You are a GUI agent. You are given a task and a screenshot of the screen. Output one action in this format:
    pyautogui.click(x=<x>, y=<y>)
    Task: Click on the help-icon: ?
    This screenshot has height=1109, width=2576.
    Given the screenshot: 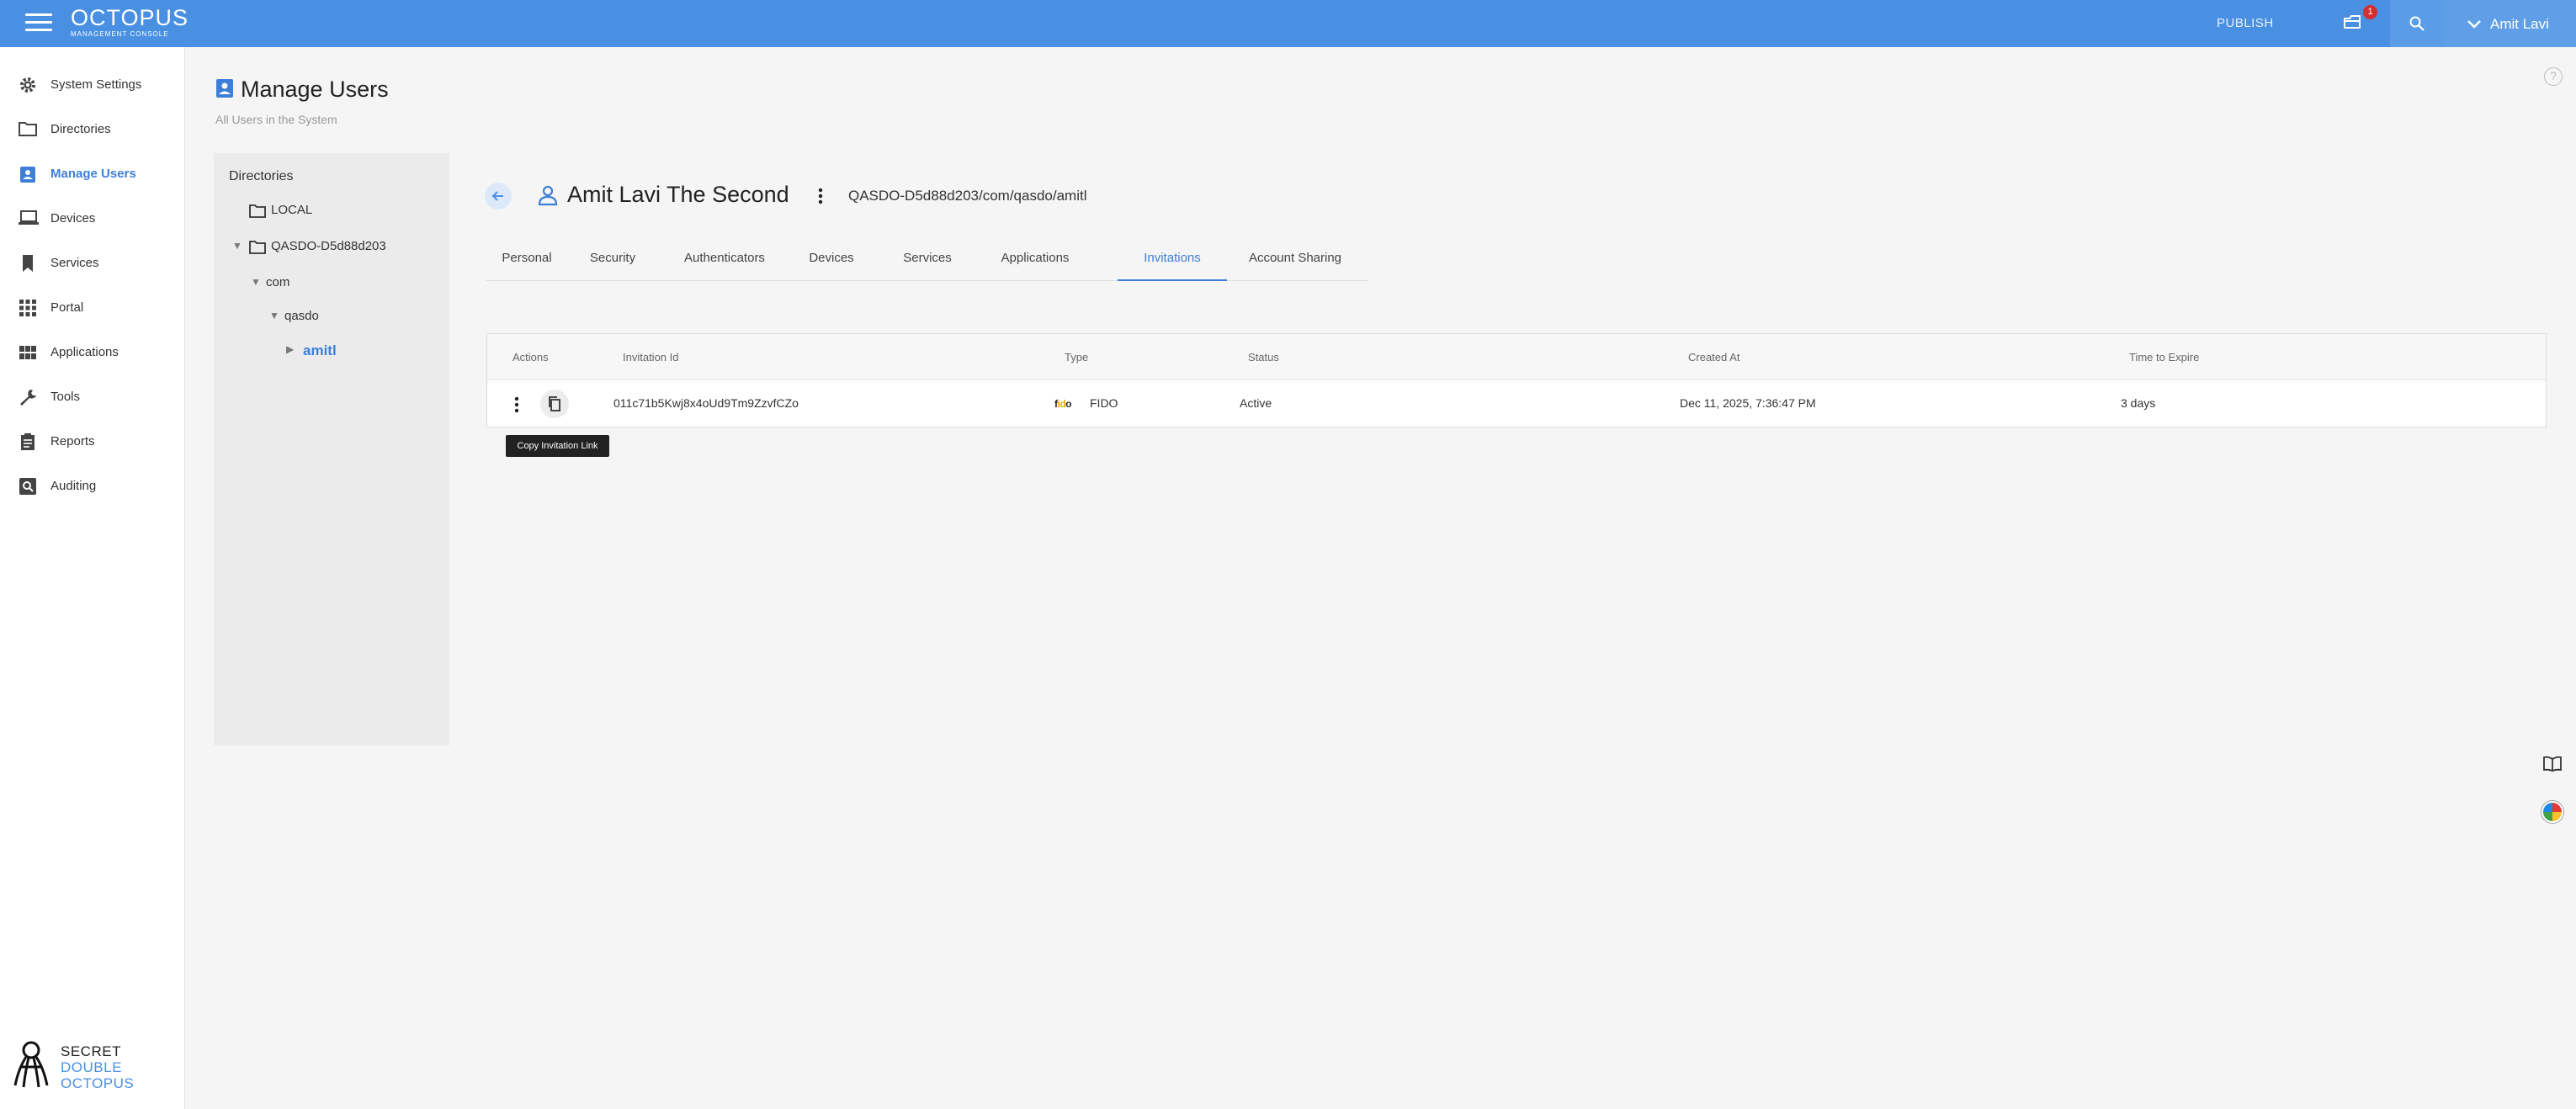 What is the action you would take?
    pyautogui.click(x=2553, y=76)
    